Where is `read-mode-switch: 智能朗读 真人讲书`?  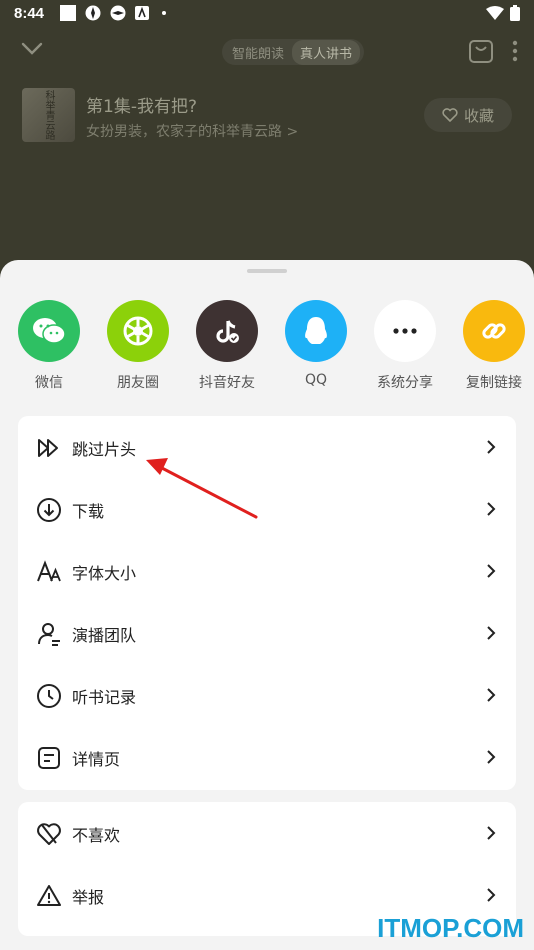
read-mode-switch: 智能朗读 真人讲书 is located at coordinates (293, 52).